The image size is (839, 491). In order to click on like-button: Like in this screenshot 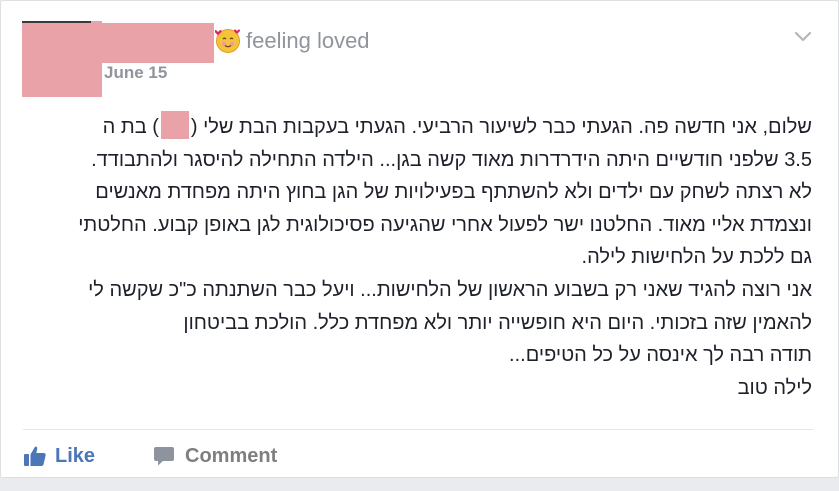, I will do `click(59, 456)`.